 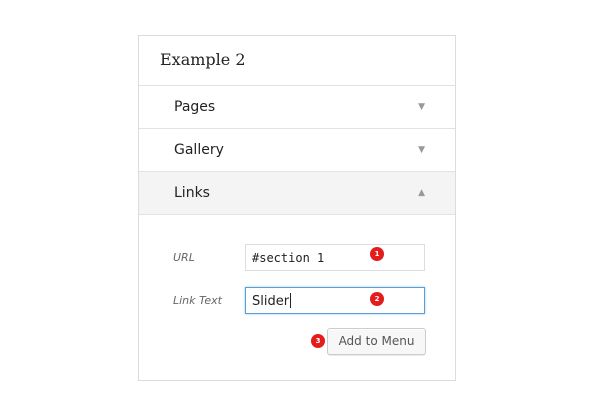 What do you see at coordinates (291, 300) in the screenshot?
I see `text-caret` at bounding box center [291, 300].